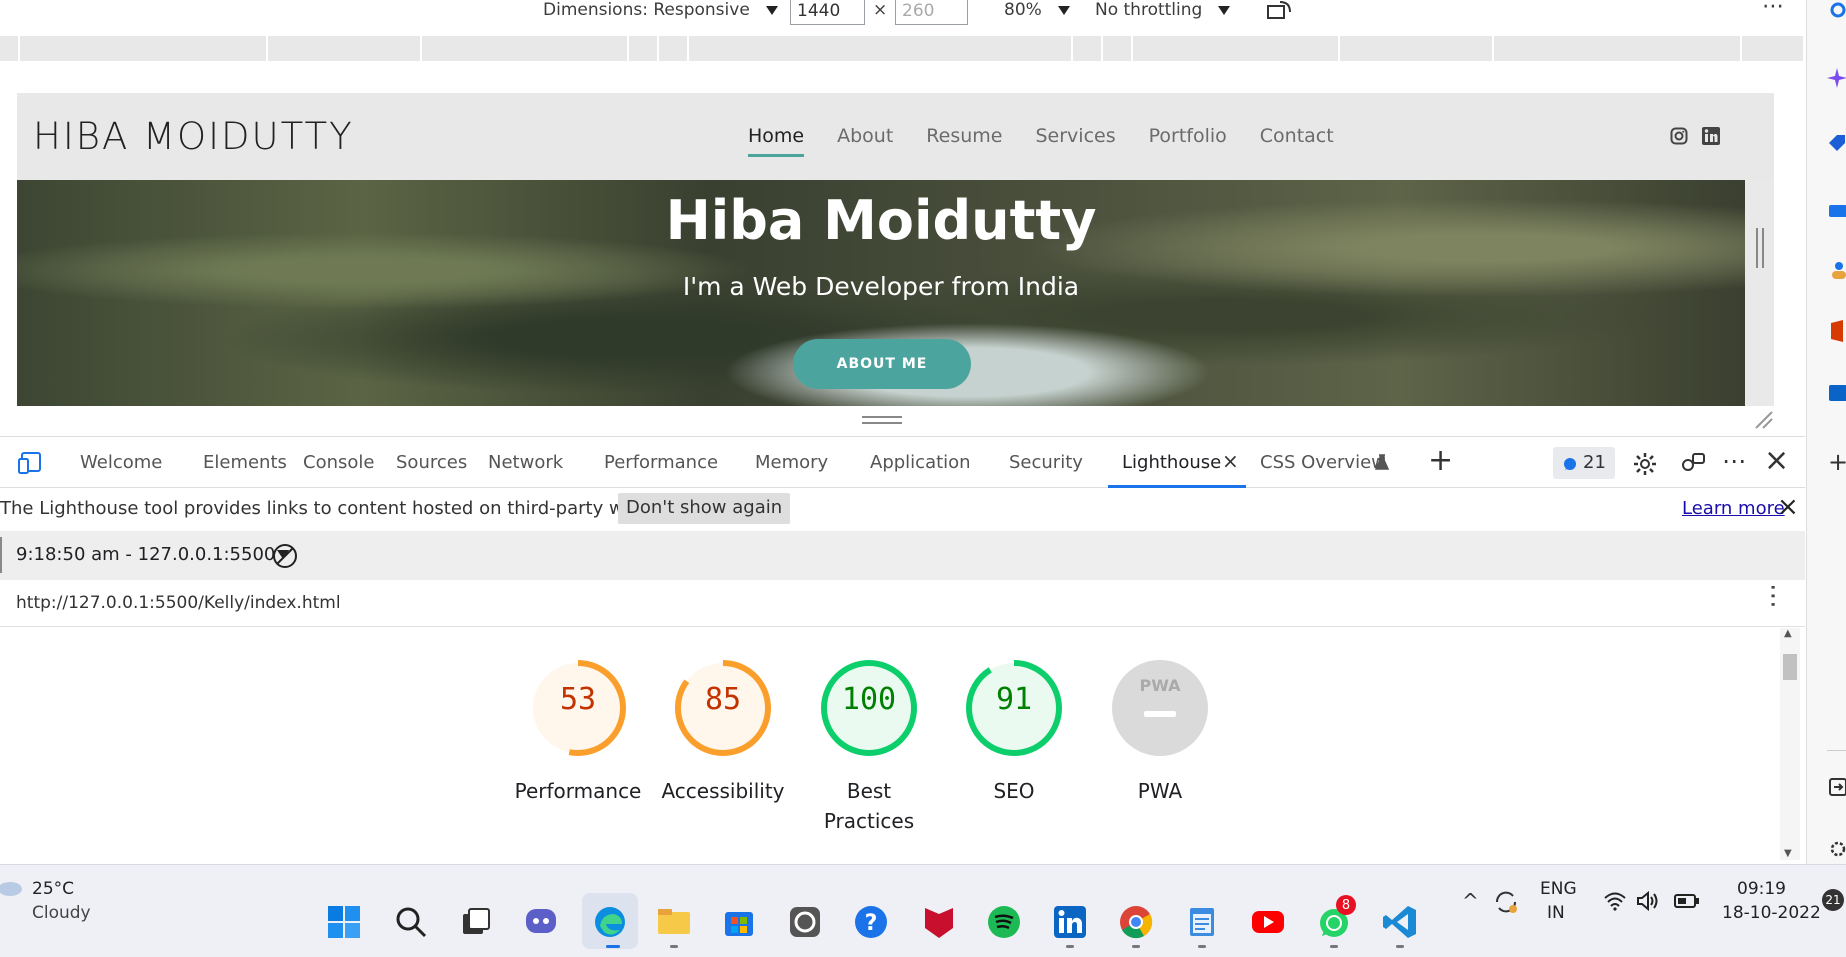 The width and height of the screenshot is (1846, 957). What do you see at coordinates (53, 889) in the screenshot?
I see `weather-temperature: 25°C` at bounding box center [53, 889].